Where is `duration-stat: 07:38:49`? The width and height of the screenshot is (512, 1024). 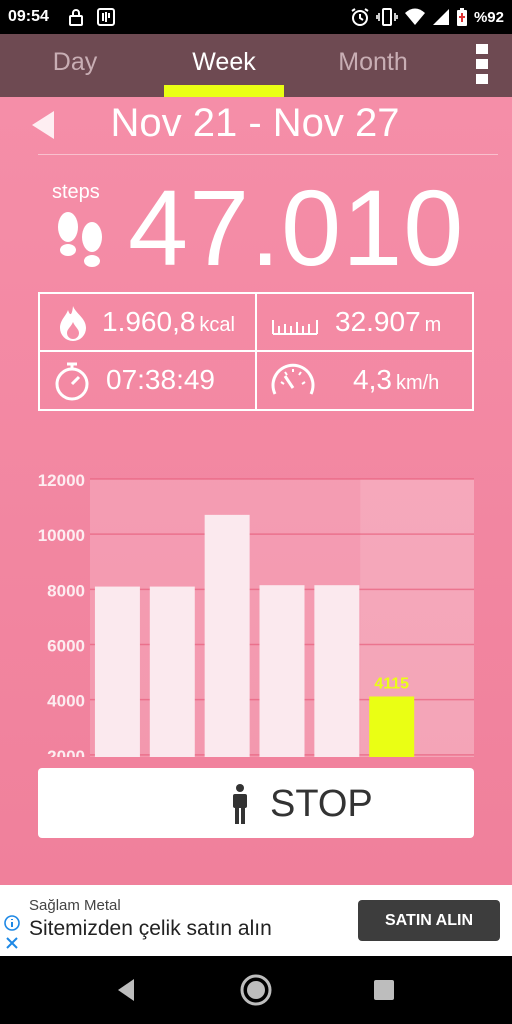 duration-stat: 07:38:49 is located at coordinates (147, 380).